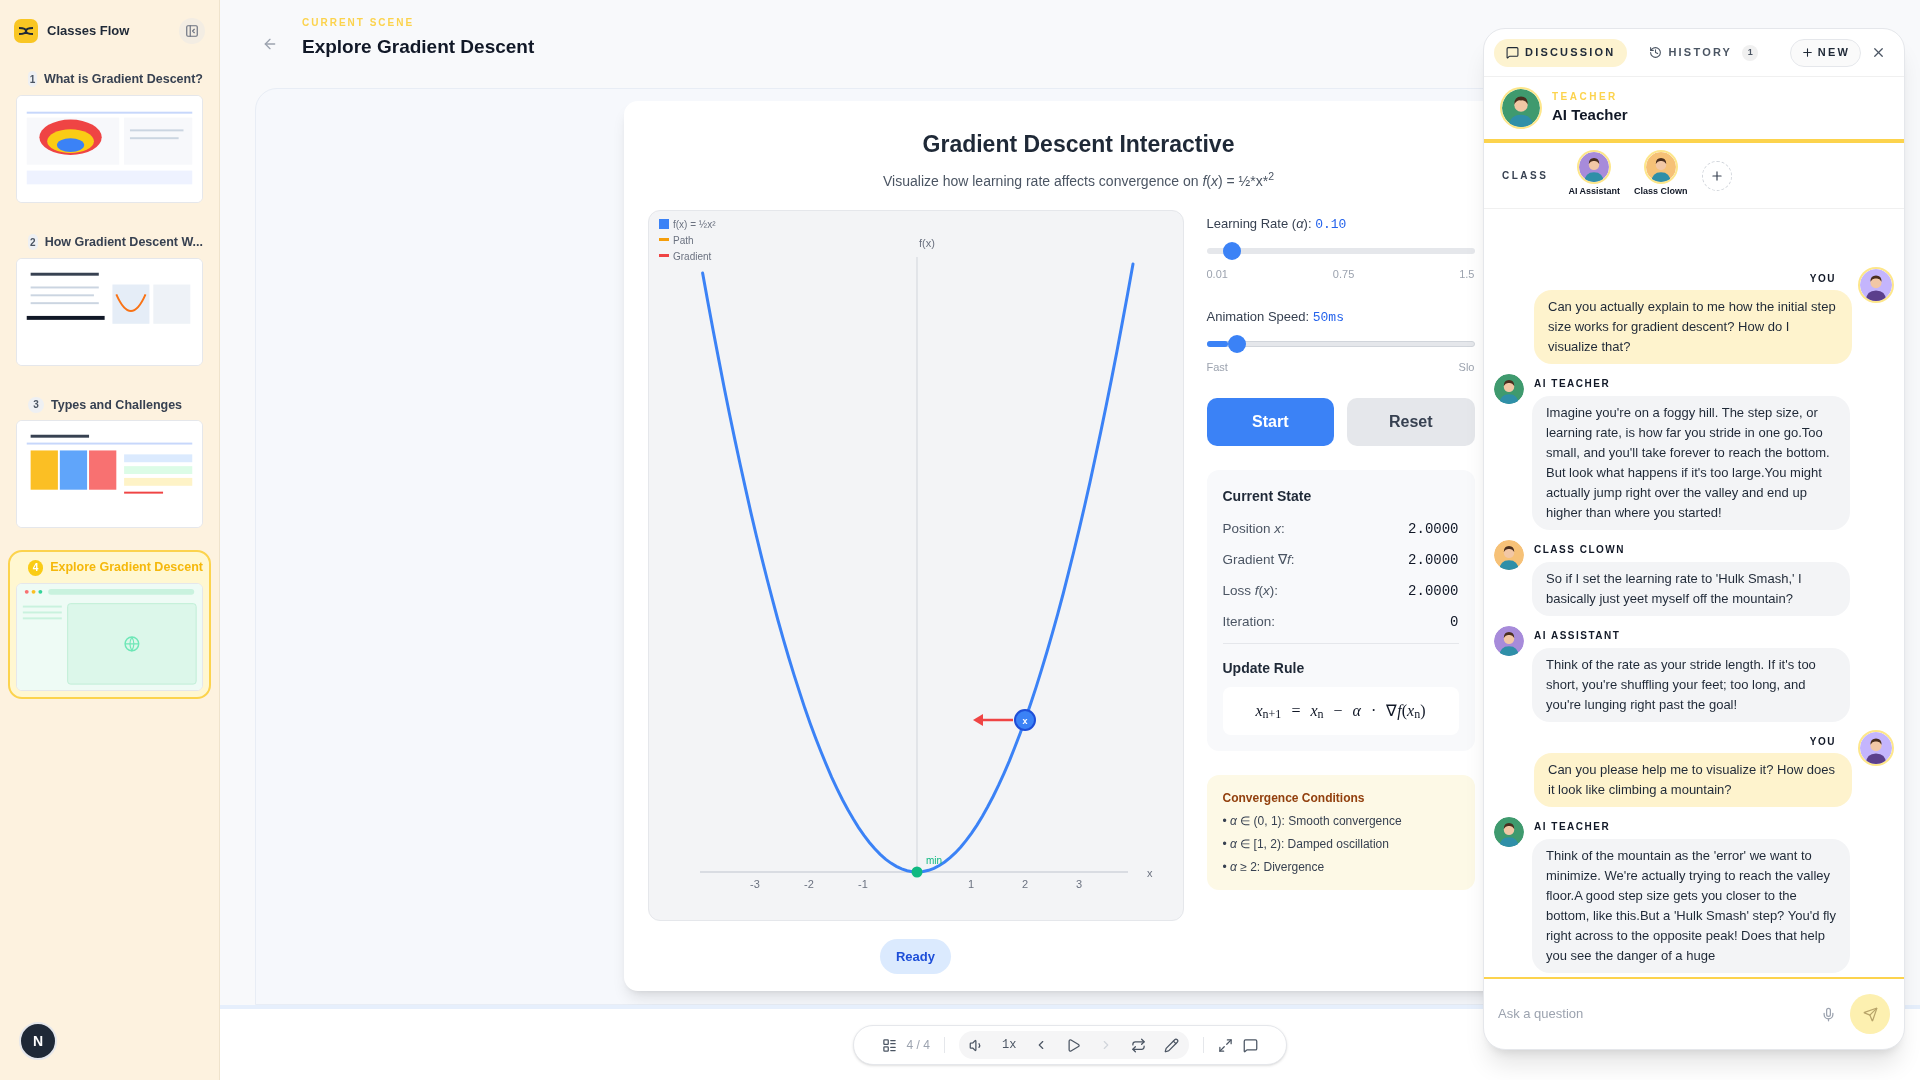  Describe the element at coordinates (1258, 559) in the screenshot. I see `state-label: Gradient ∇f:` at that location.